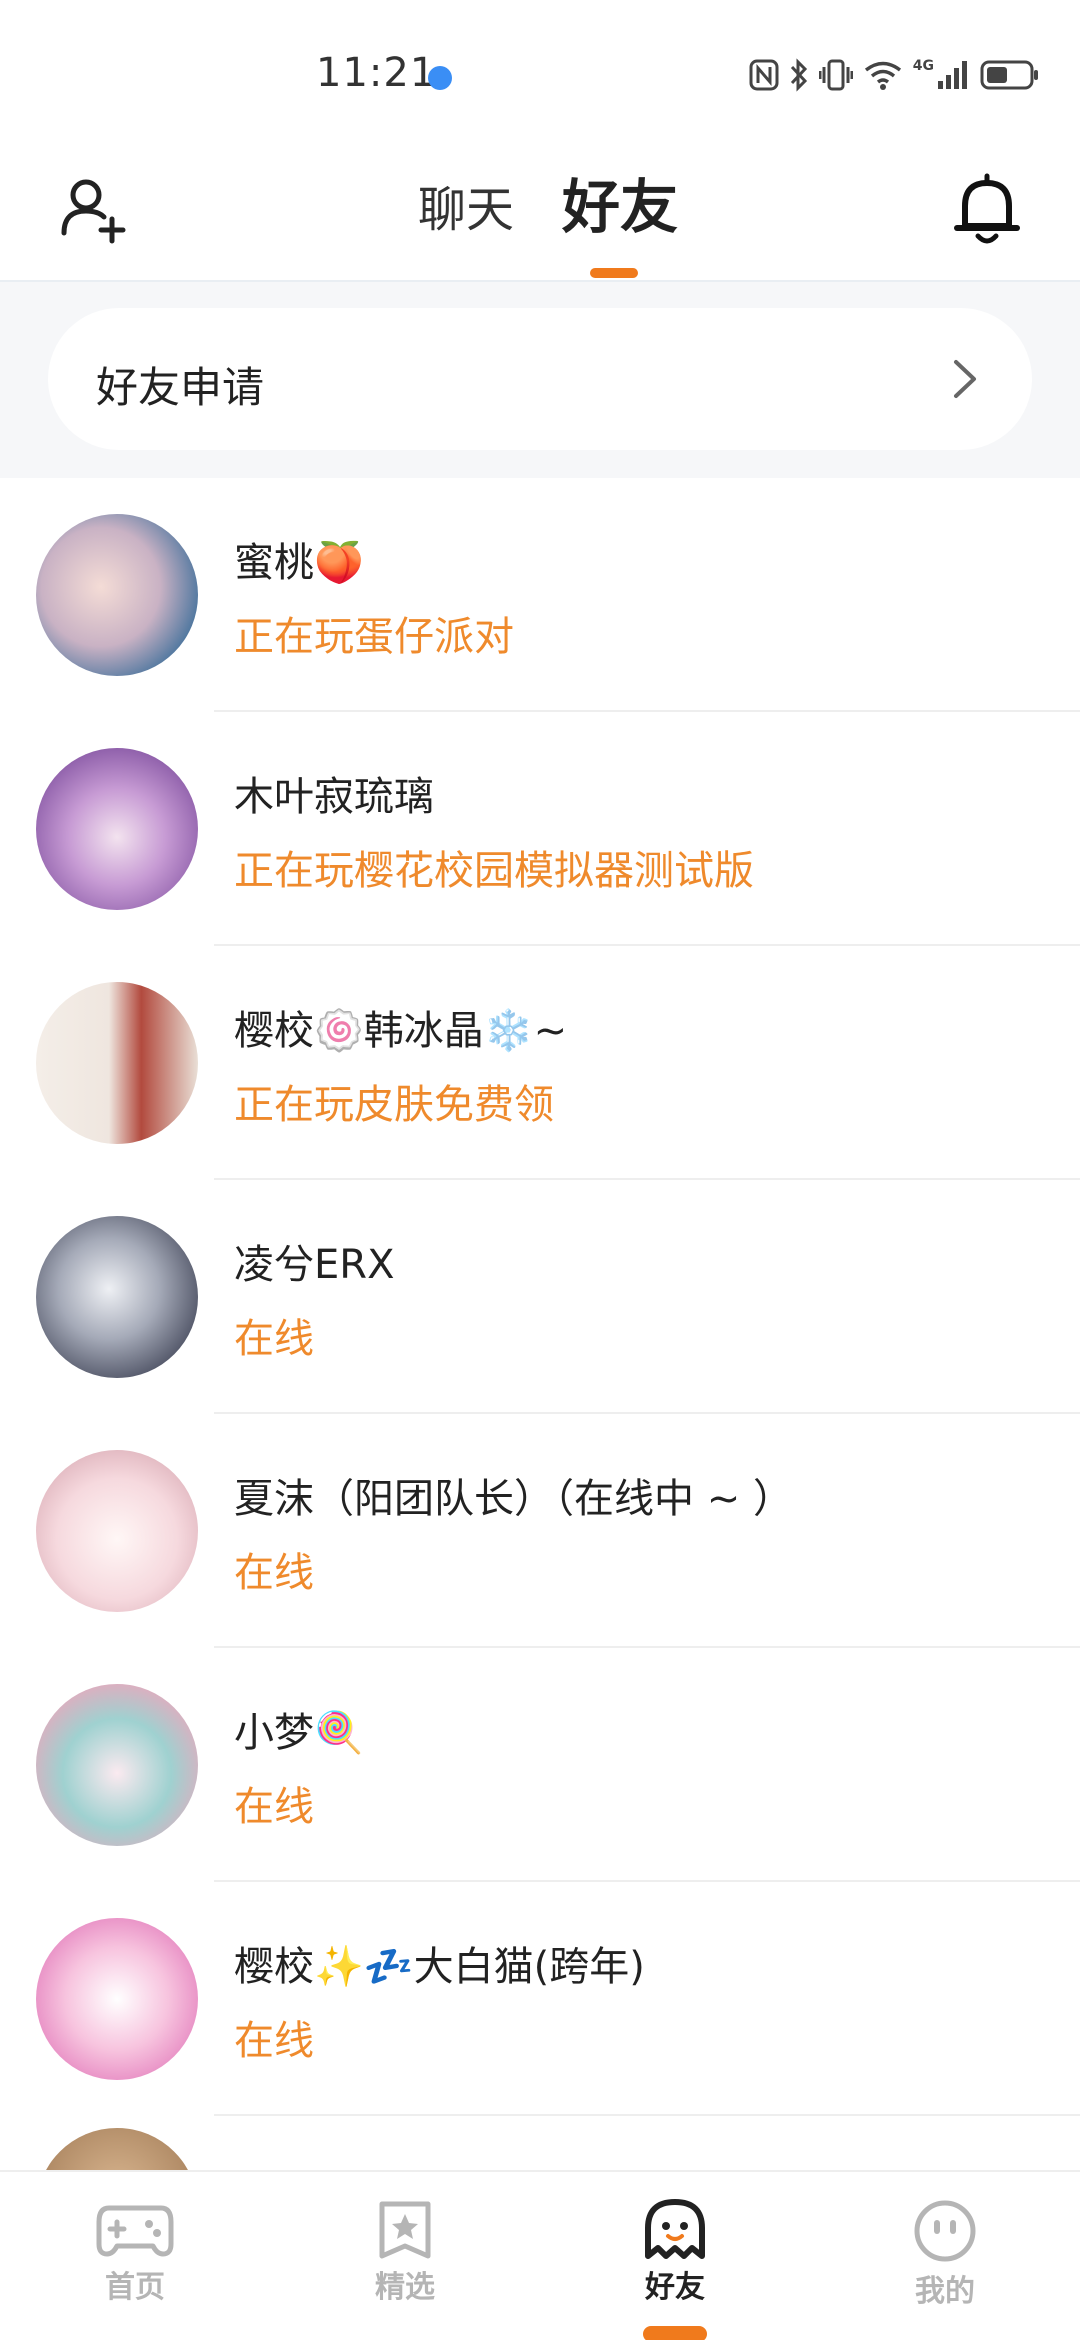 The image size is (1080, 2340). Describe the element at coordinates (374, 637) in the screenshot. I see `friend-status: 正在玩蛋仔派对` at that location.